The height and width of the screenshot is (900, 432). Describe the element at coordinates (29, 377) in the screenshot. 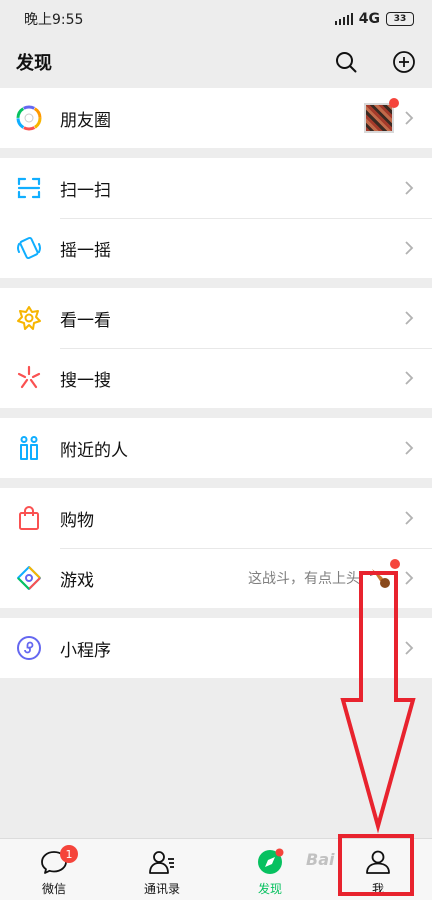

I see `search-sparkle-icon` at that location.